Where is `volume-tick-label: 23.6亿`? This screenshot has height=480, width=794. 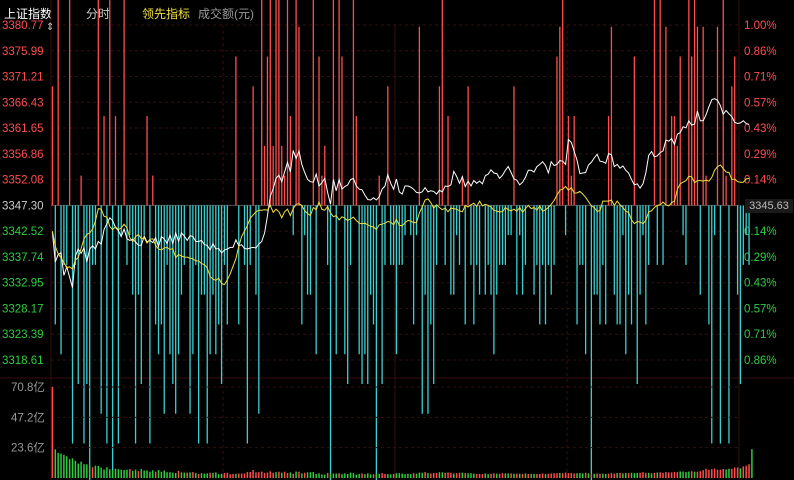
volume-tick-label: 23.6亿 is located at coordinates (28, 448).